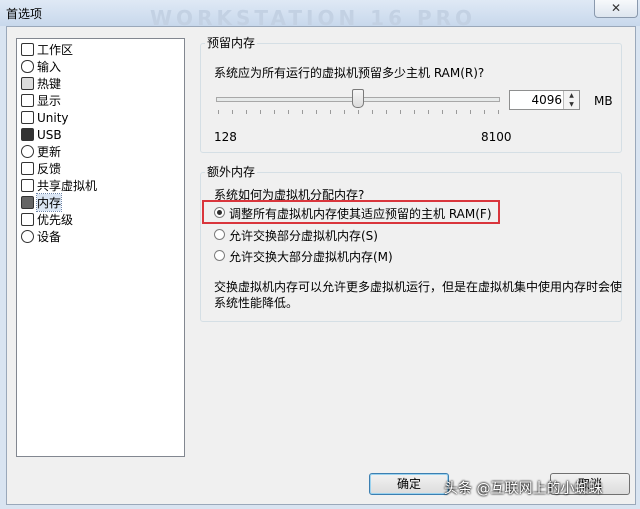 The height and width of the screenshot is (509, 640). Describe the element at coordinates (101, 219) in the screenshot. I see `sidebar-item-priority: 优先级` at that location.